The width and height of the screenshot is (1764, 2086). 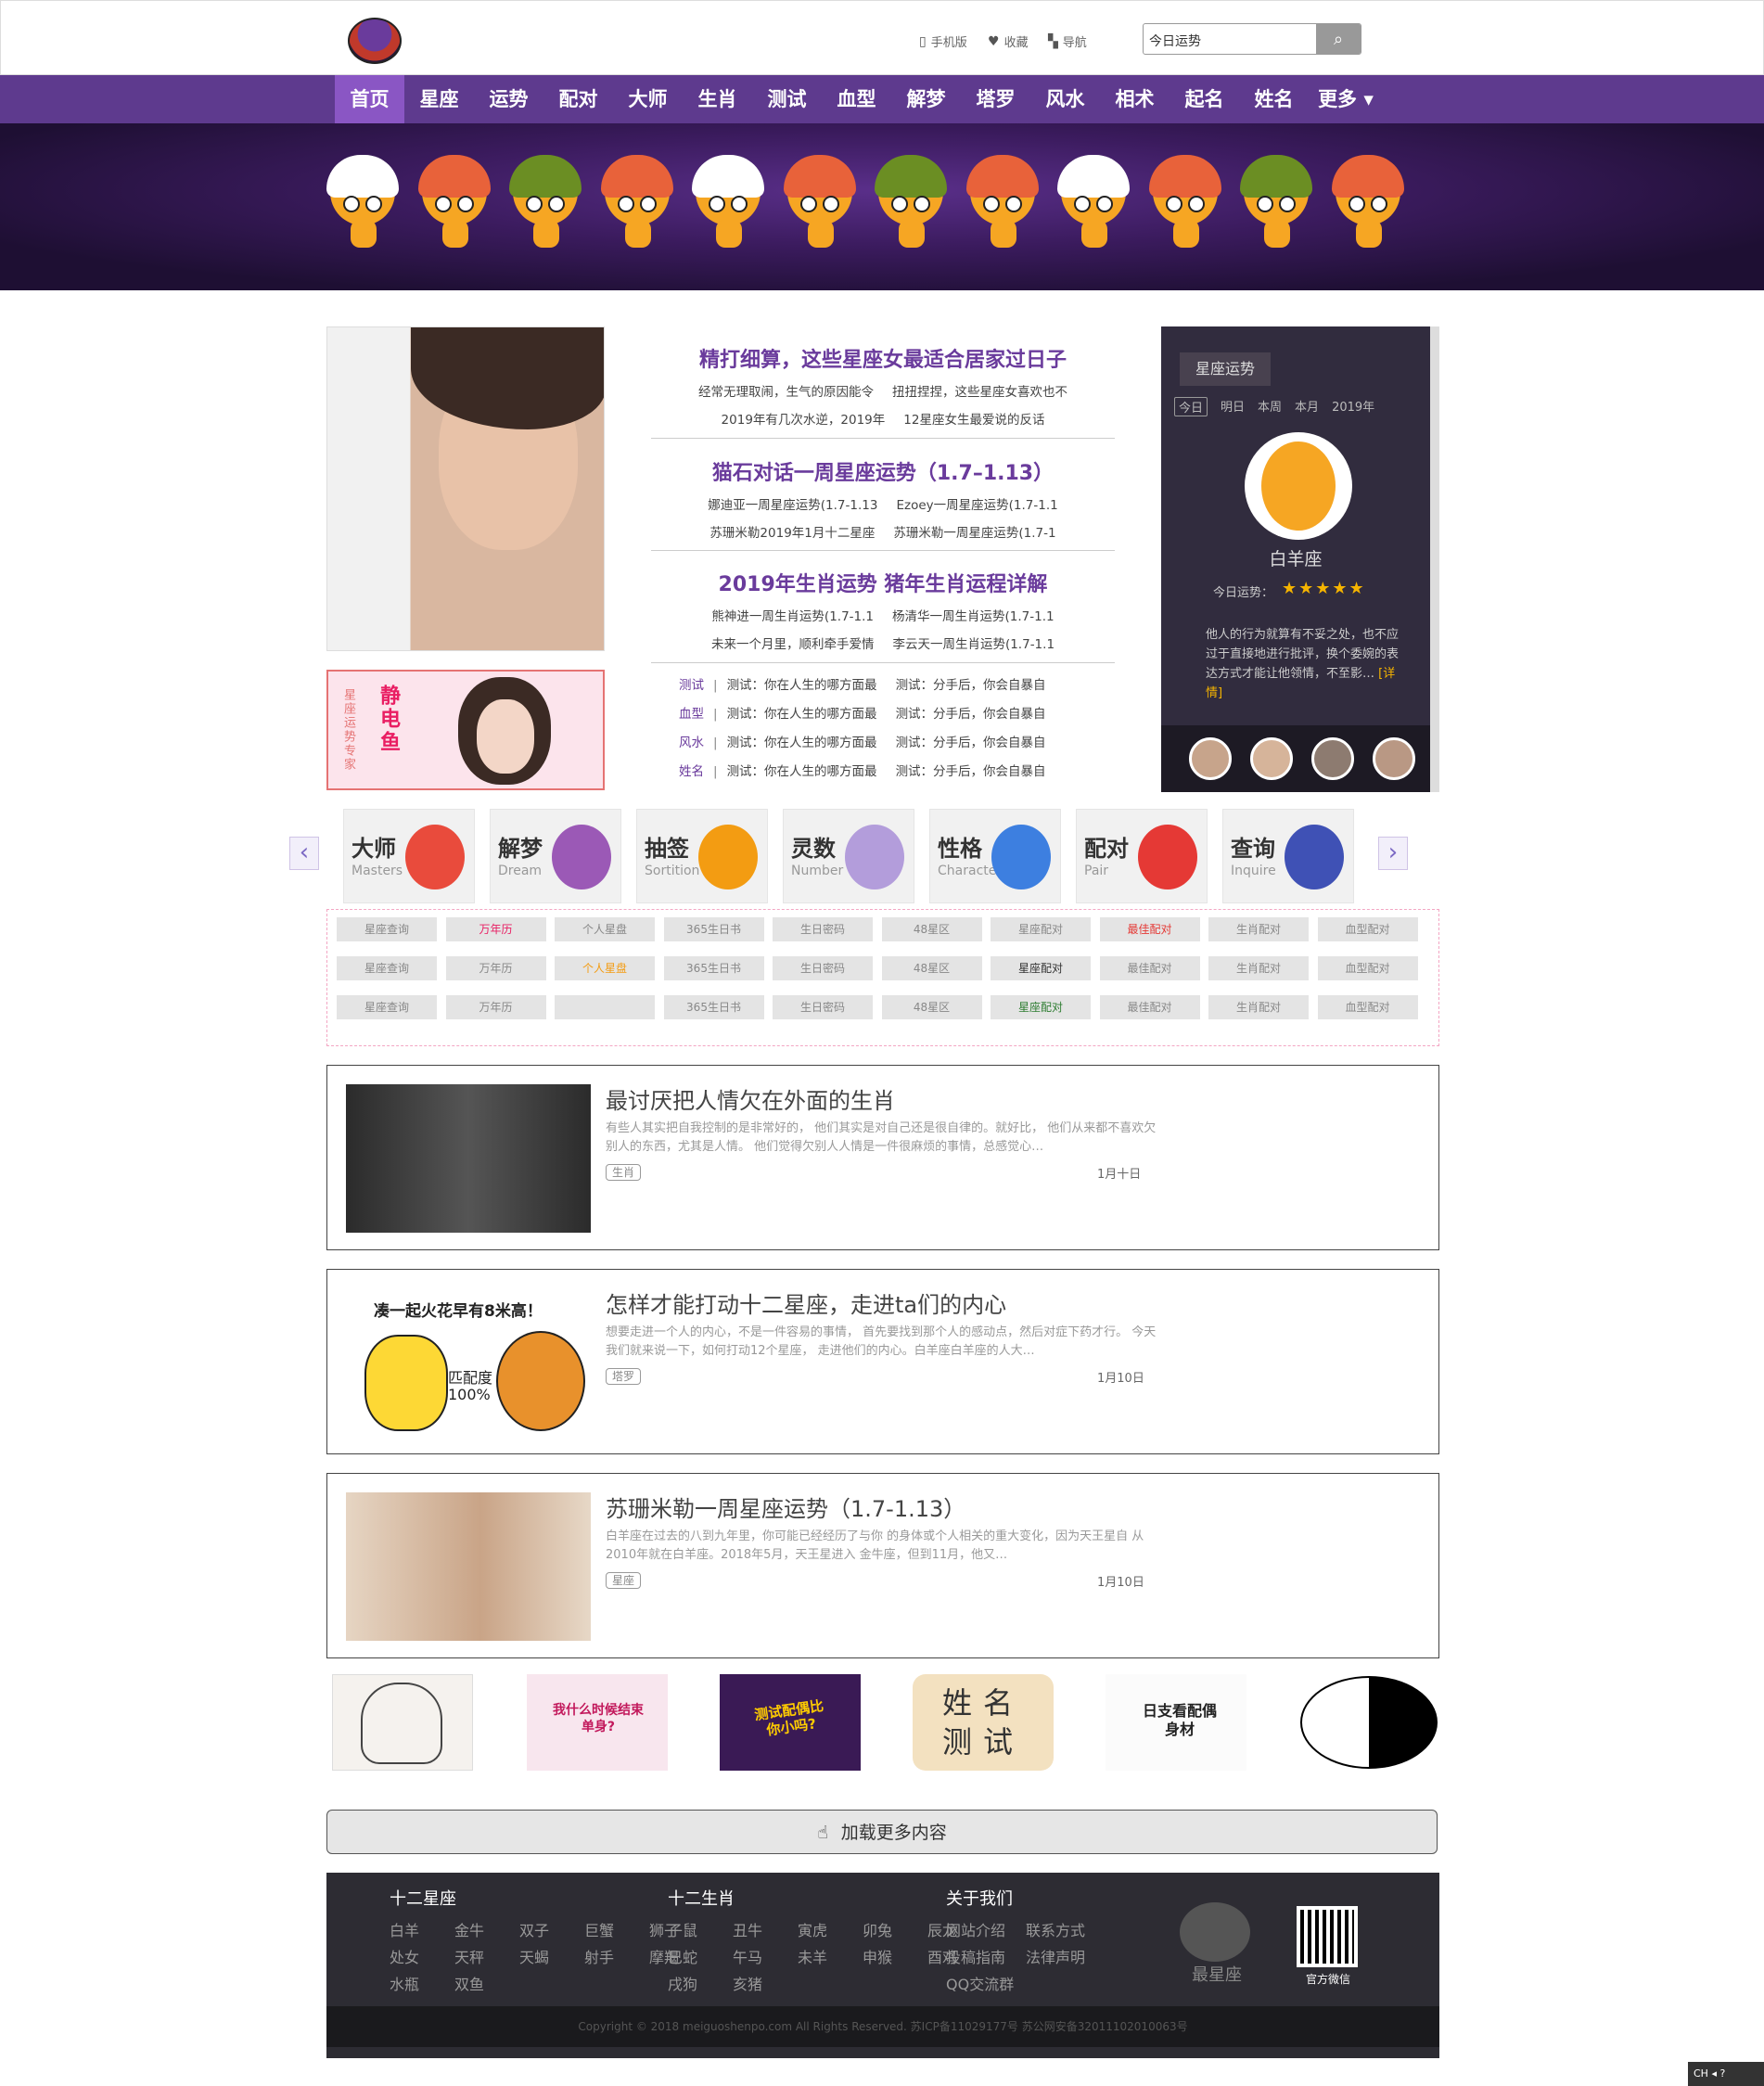 What do you see at coordinates (986, 1931) in the screenshot?
I see `footer-link: 网站介绍` at bounding box center [986, 1931].